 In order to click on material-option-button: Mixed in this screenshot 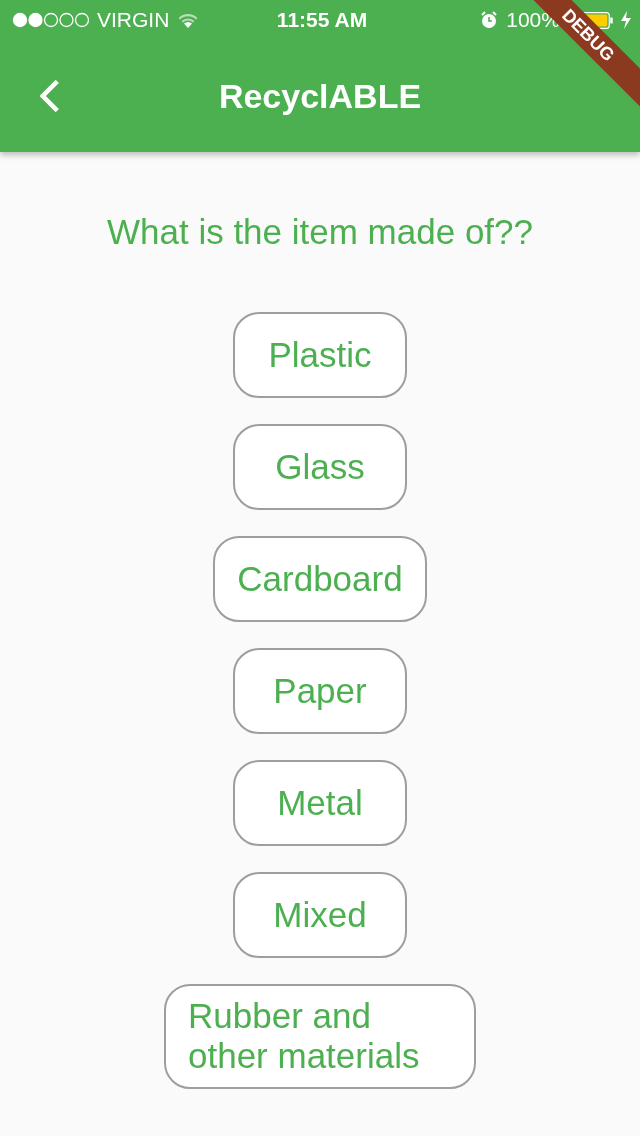, I will do `click(320, 915)`.